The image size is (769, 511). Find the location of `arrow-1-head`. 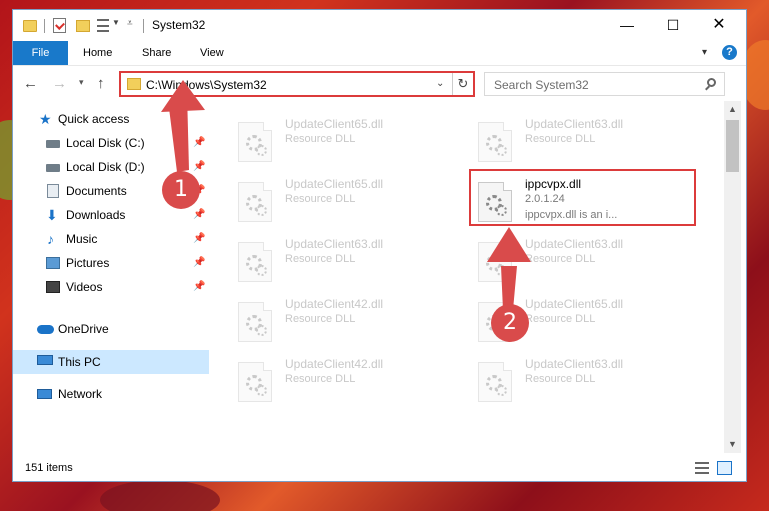

arrow-1-head is located at coordinates (183, 96).